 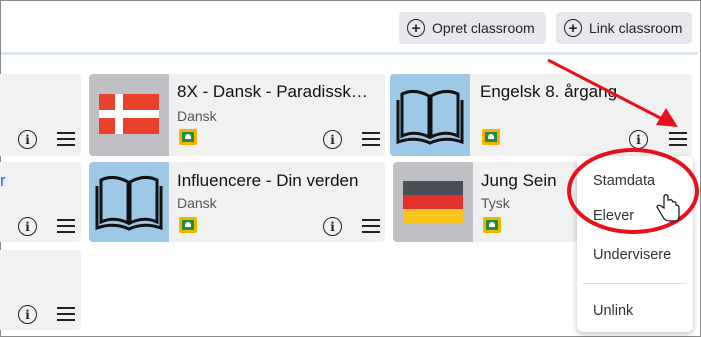 I want to click on annotation-arrow, so click(x=608, y=91).